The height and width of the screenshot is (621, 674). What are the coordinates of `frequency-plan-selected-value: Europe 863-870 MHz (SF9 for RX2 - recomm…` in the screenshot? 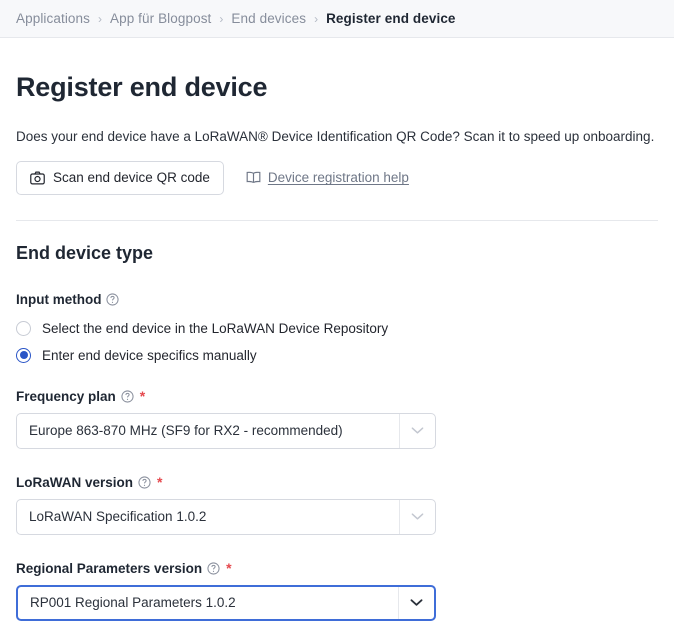 It's located at (186, 431).